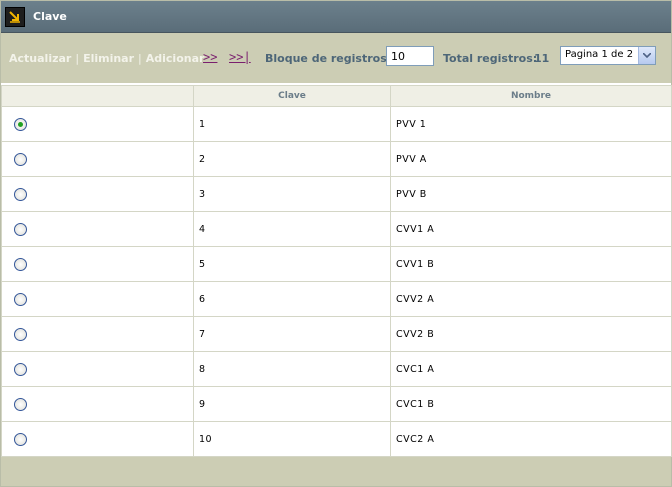 This screenshot has height=487, width=672. Describe the element at coordinates (531, 299) in the screenshot. I see `nombre-cell: CVV2 A` at that location.